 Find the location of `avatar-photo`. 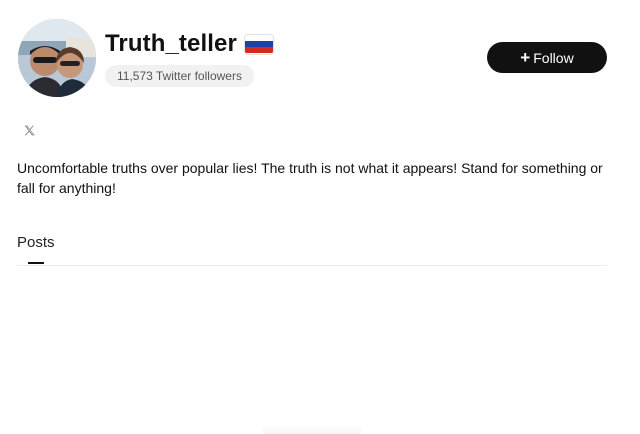

avatar-photo is located at coordinates (57, 58).